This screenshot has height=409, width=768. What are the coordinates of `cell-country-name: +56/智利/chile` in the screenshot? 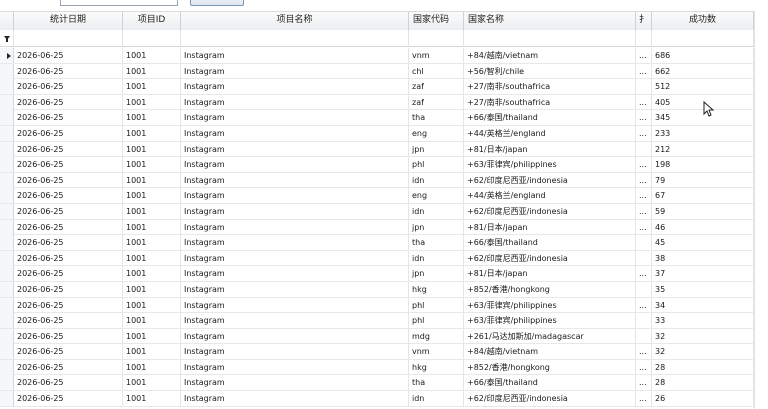 It's located at (550, 71).